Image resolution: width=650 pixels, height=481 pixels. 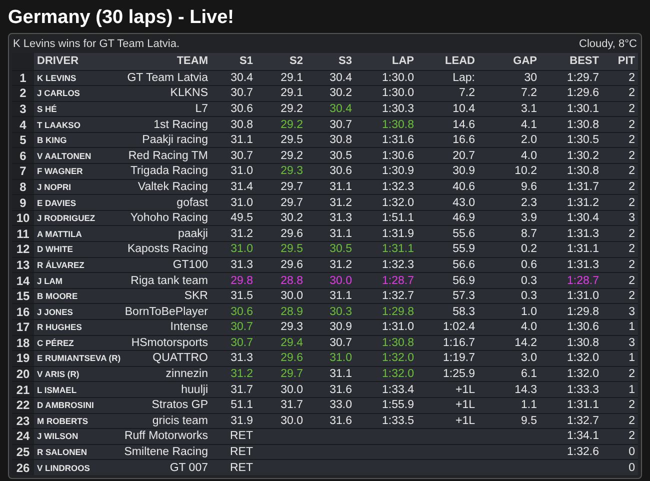 What do you see at coordinates (341, 171) in the screenshot?
I see `timing-value: 30.6` at bounding box center [341, 171].